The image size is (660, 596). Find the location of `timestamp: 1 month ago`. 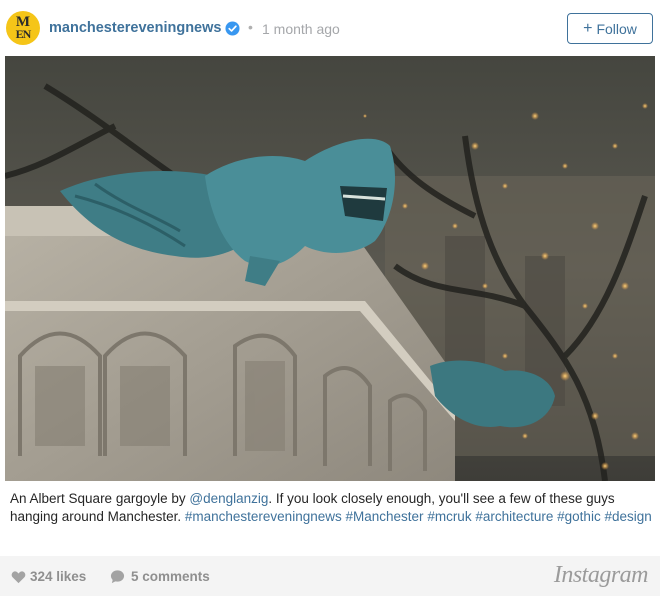

timestamp: 1 month ago is located at coordinates (301, 29).